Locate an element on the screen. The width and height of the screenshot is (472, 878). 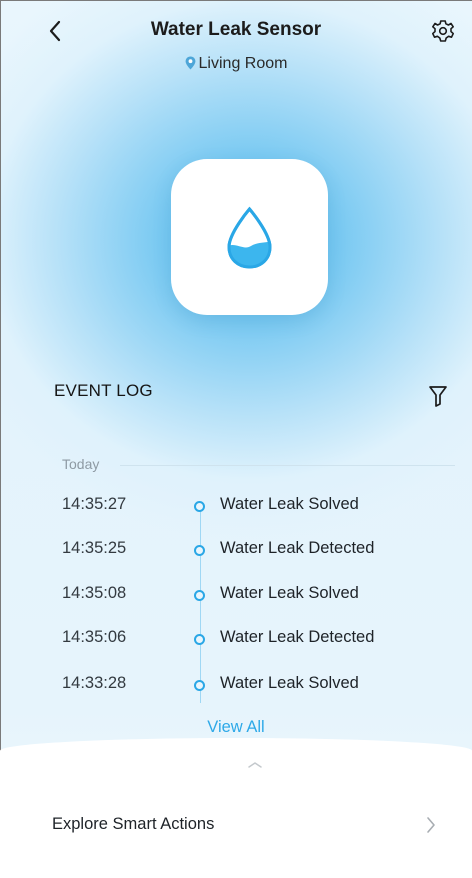
view-all-link: View All is located at coordinates (236, 727).